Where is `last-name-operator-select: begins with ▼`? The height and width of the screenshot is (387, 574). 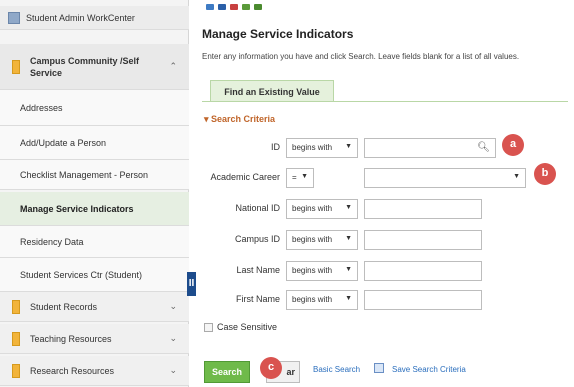 last-name-operator-select: begins with ▼ is located at coordinates (322, 271).